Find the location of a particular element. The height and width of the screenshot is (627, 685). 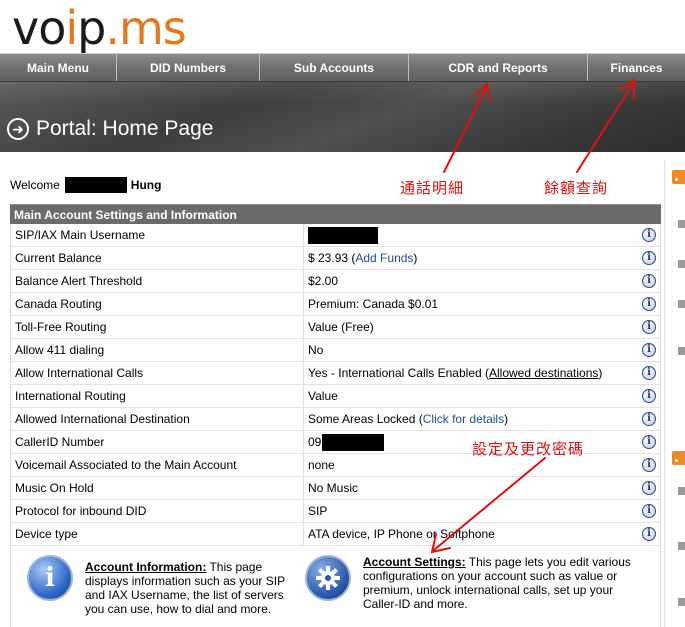

table-row: Canada Routing Premium: Canada $0.01 i is located at coordinates (335, 304).